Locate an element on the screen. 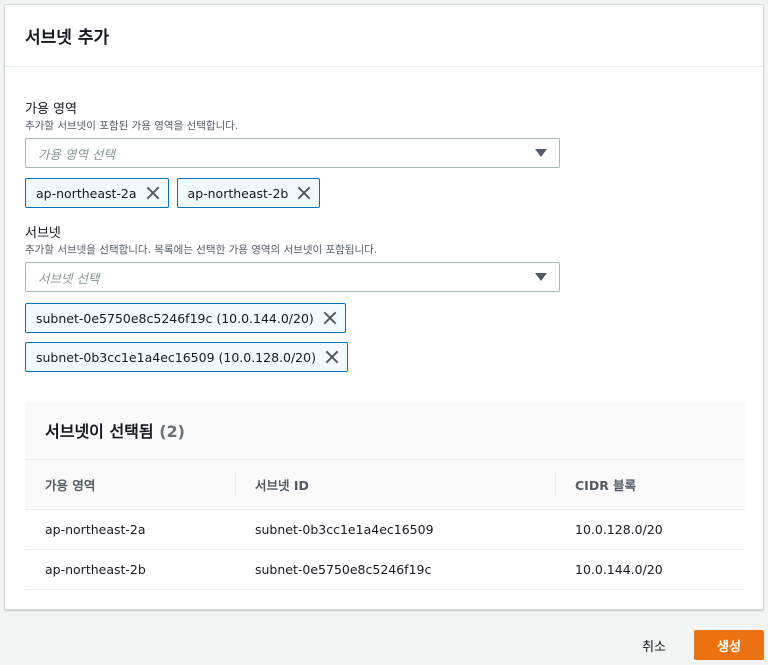 The width and height of the screenshot is (768, 665). cell-subnet-id: subnet-0b3cc1e1a4ec16509 is located at coordinates (395, 529).